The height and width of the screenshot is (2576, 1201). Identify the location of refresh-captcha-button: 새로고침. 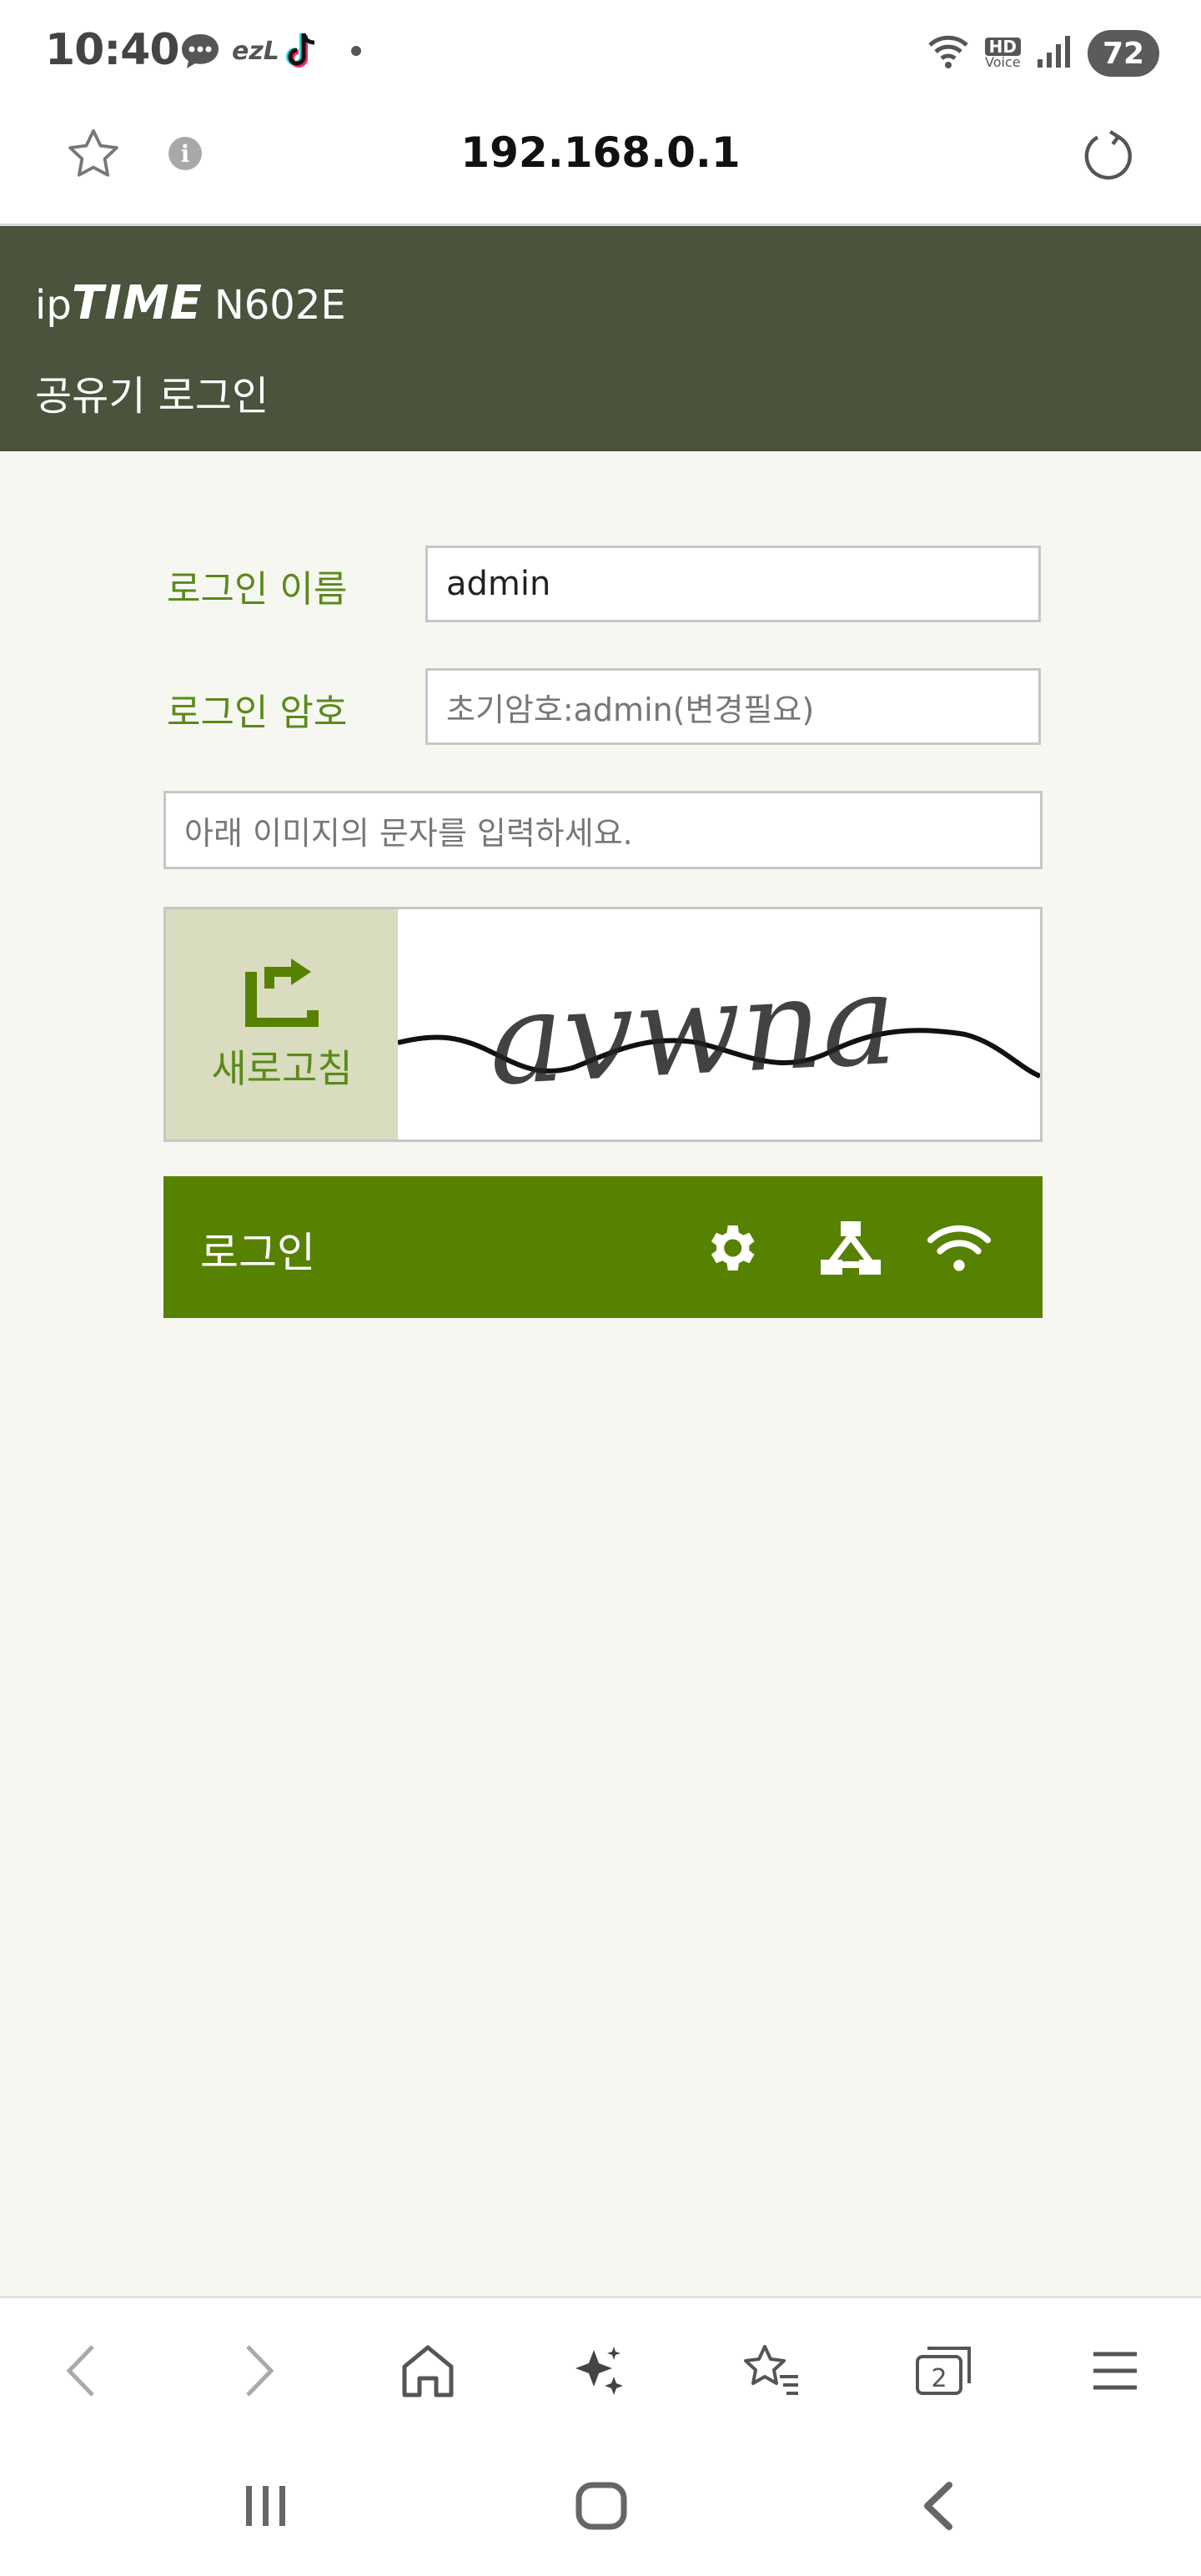
(282, 1024).